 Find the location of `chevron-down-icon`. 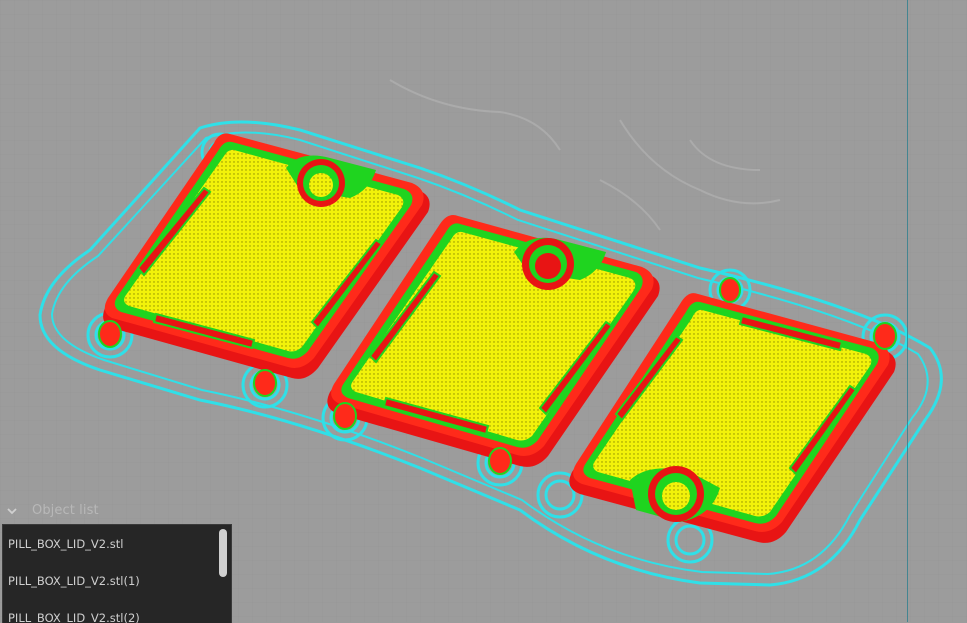

chevron-down-icon is located at coordinates (12, 510).